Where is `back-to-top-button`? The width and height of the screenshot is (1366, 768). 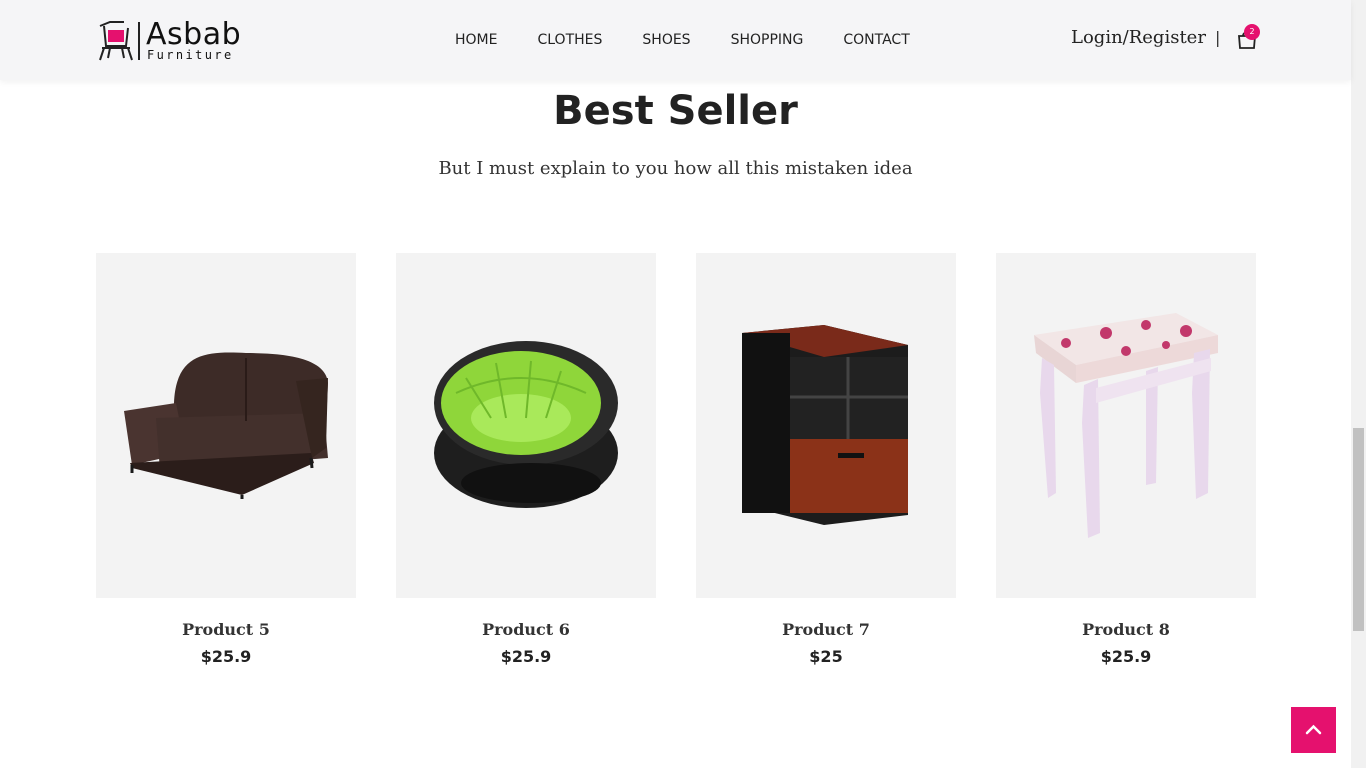
back-to-top-button is located at coordinates (1313, 730).